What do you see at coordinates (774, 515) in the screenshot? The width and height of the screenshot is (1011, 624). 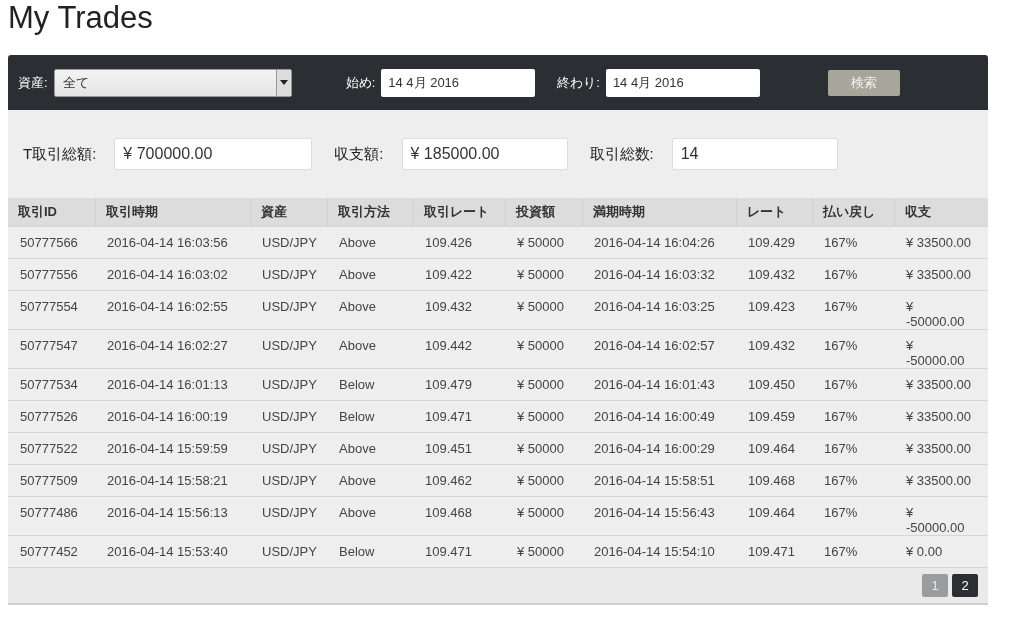 I see `table-cell: 109.464` at bounding box center [774, 515].